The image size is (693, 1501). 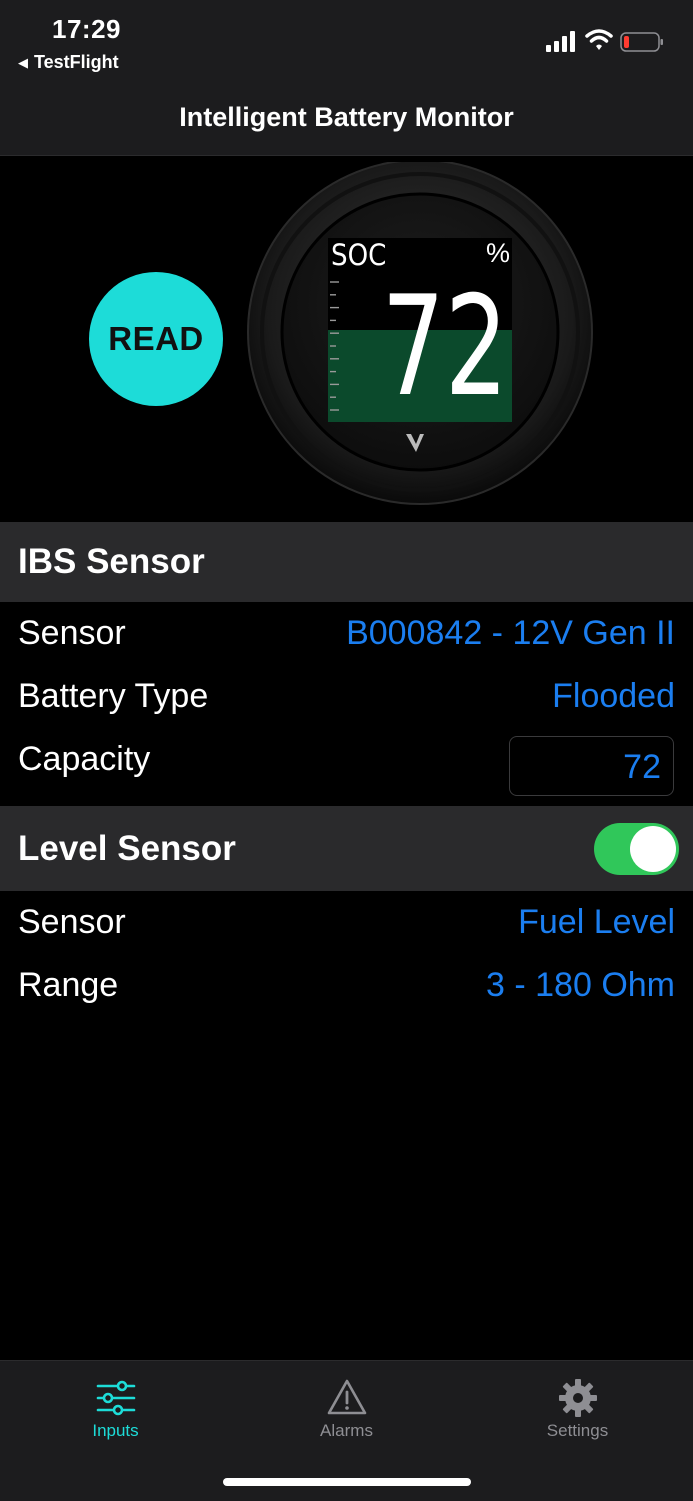 I want to click on level-sensor-header: Level Sensor, so click(x=346, y=848).